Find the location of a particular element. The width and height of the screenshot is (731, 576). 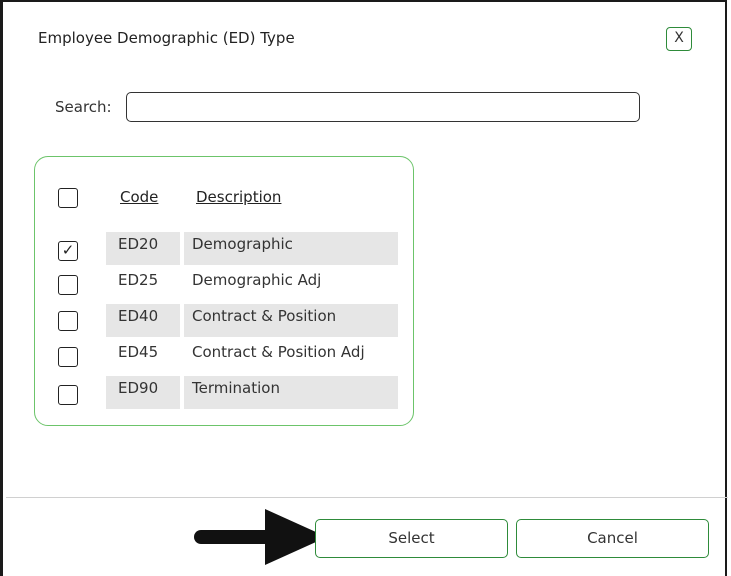

search-input is located at coordinates (383, 107).